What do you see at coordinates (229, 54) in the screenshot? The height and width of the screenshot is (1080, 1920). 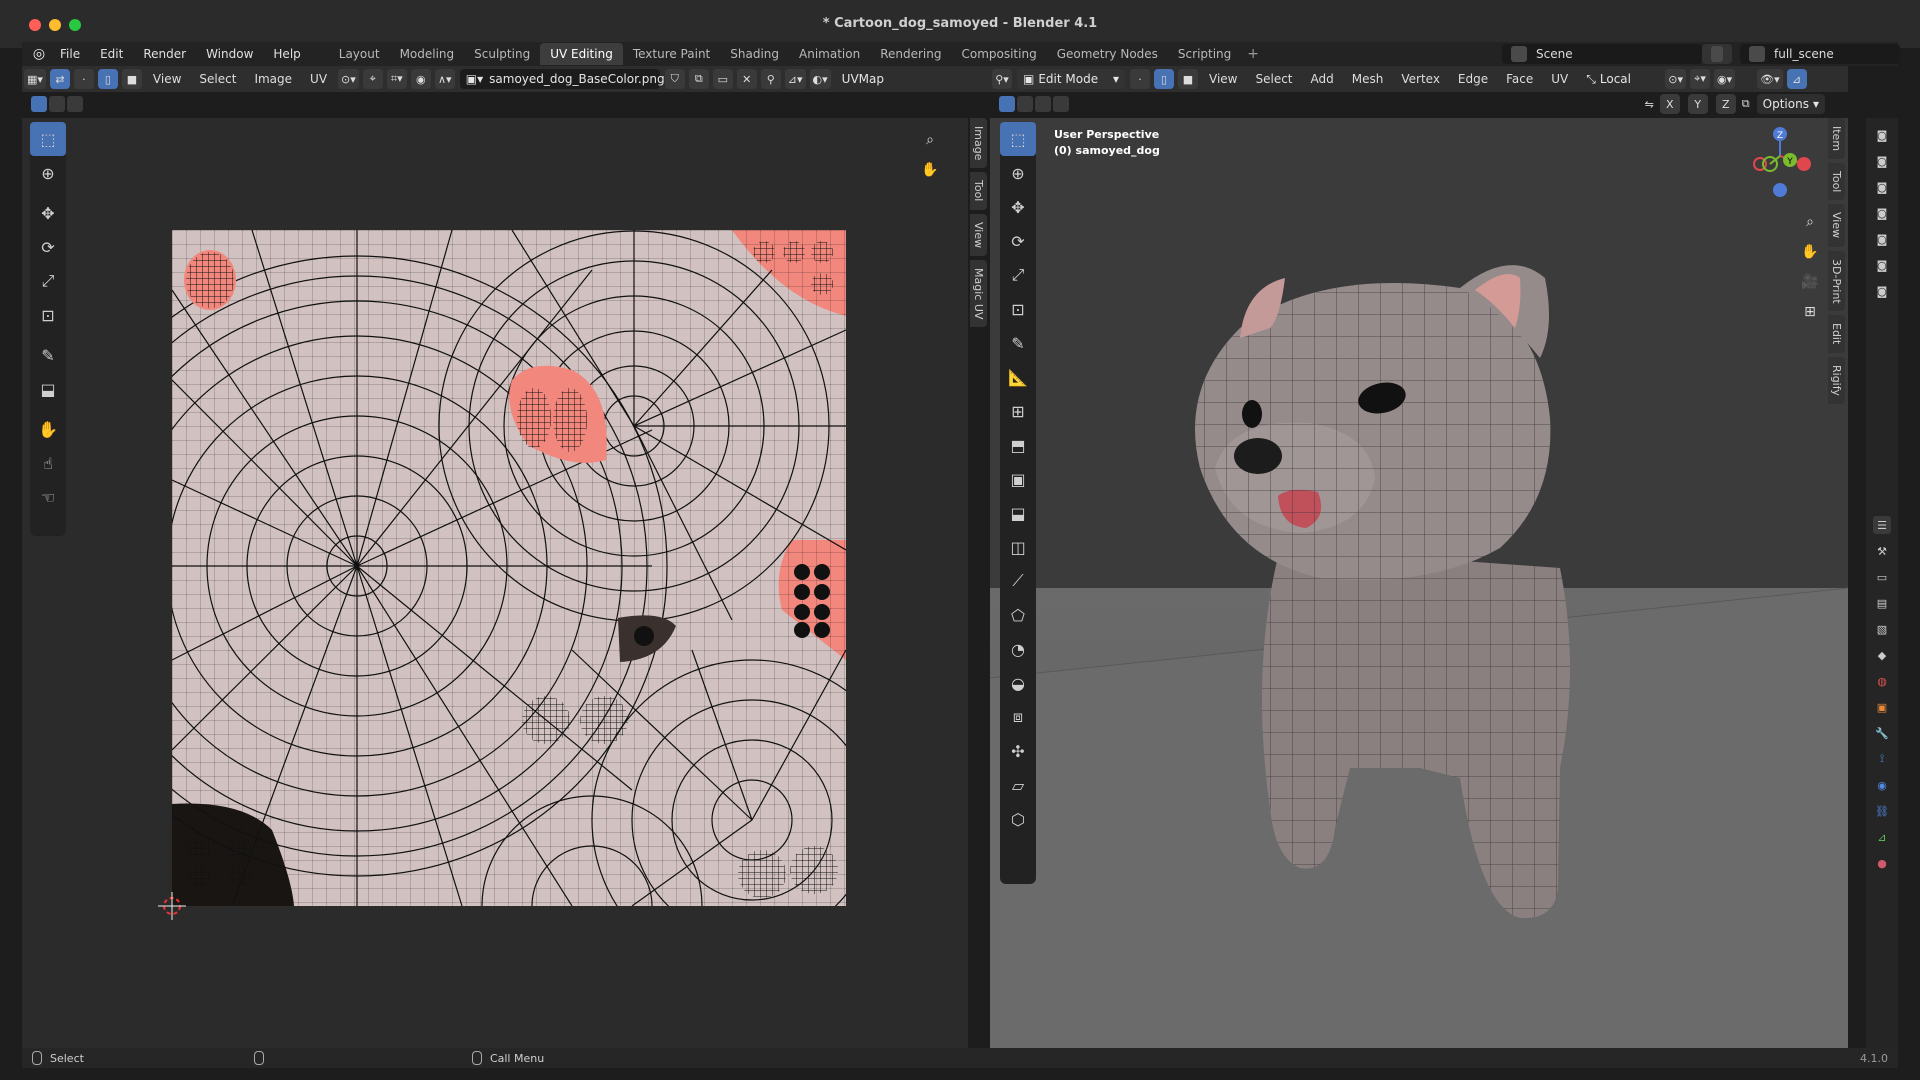 I see `menu-window: Window` at bounding box center [229, 54].